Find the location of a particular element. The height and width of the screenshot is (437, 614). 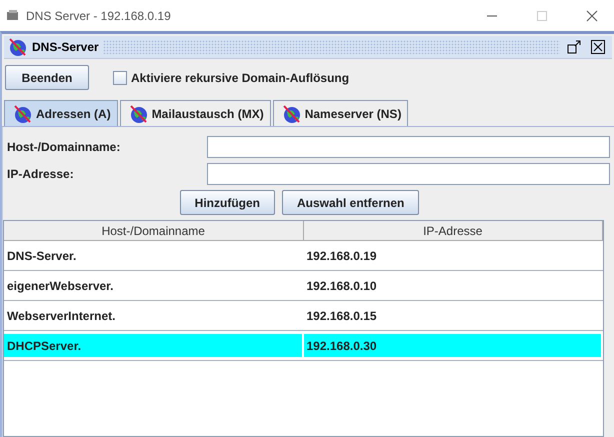

table-cell: 192.168.0.30 is located at coordinates (452, 345).